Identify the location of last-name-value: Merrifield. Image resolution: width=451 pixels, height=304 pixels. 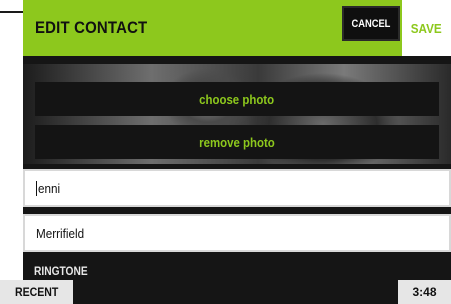
(60, 233).